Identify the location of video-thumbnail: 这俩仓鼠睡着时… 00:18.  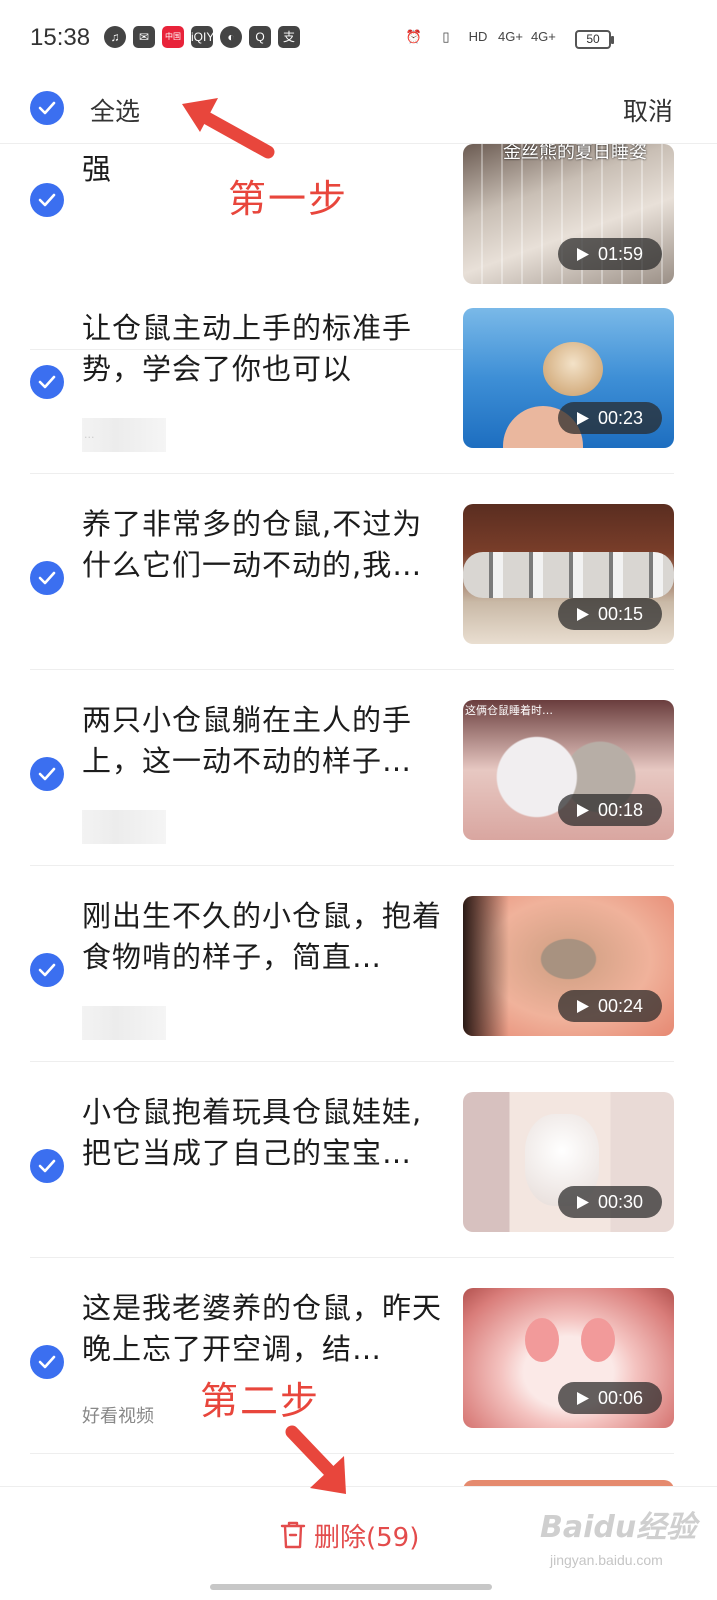
(568, 770).